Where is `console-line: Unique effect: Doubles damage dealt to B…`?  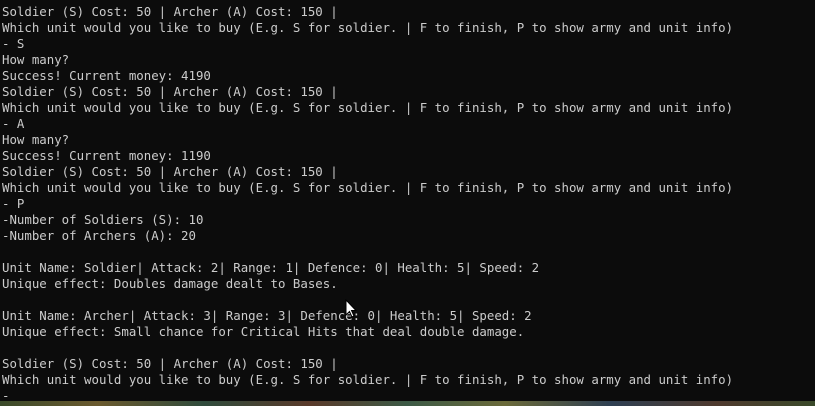 console-line: Unique effect: Doubles damage dealt to B… is located at coordinates (170, 283).